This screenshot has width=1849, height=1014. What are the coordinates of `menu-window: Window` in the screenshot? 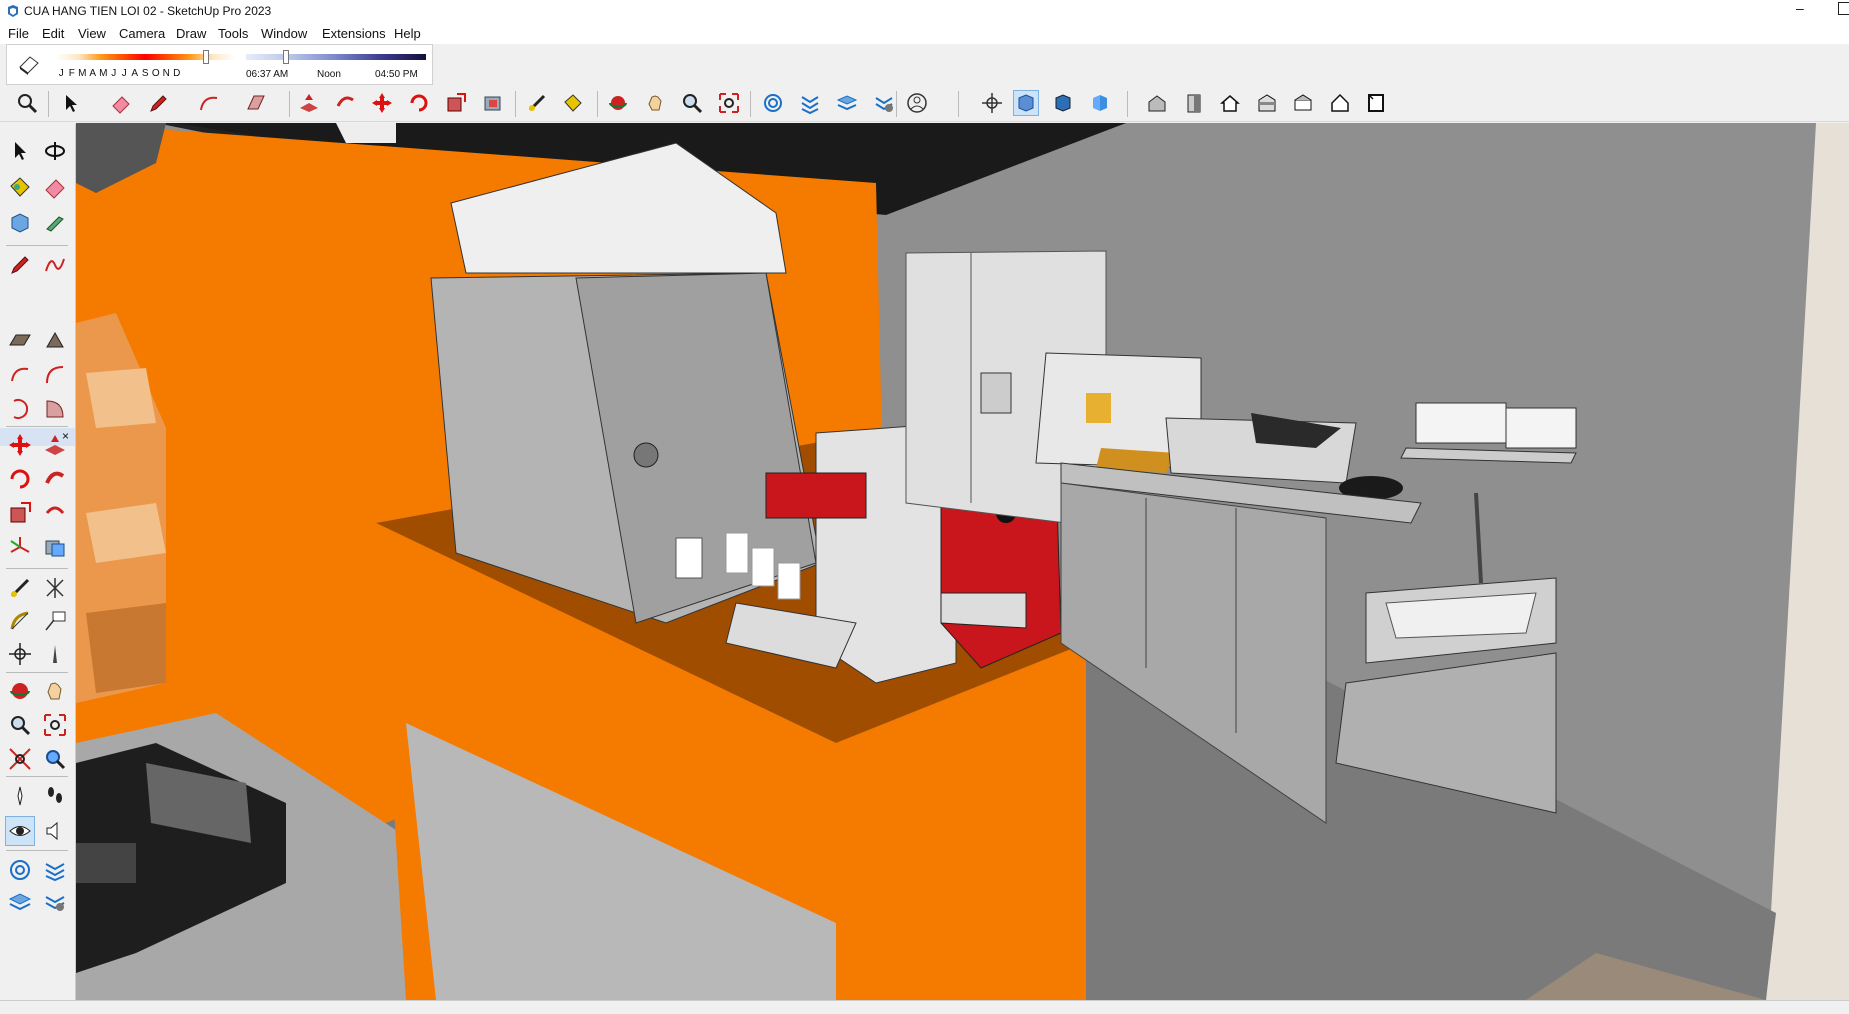 It's located at (284, 33).